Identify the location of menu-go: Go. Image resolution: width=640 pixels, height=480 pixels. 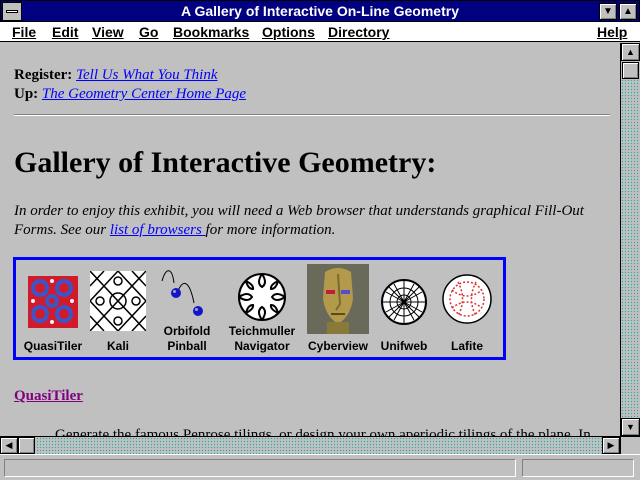
(148, 32).